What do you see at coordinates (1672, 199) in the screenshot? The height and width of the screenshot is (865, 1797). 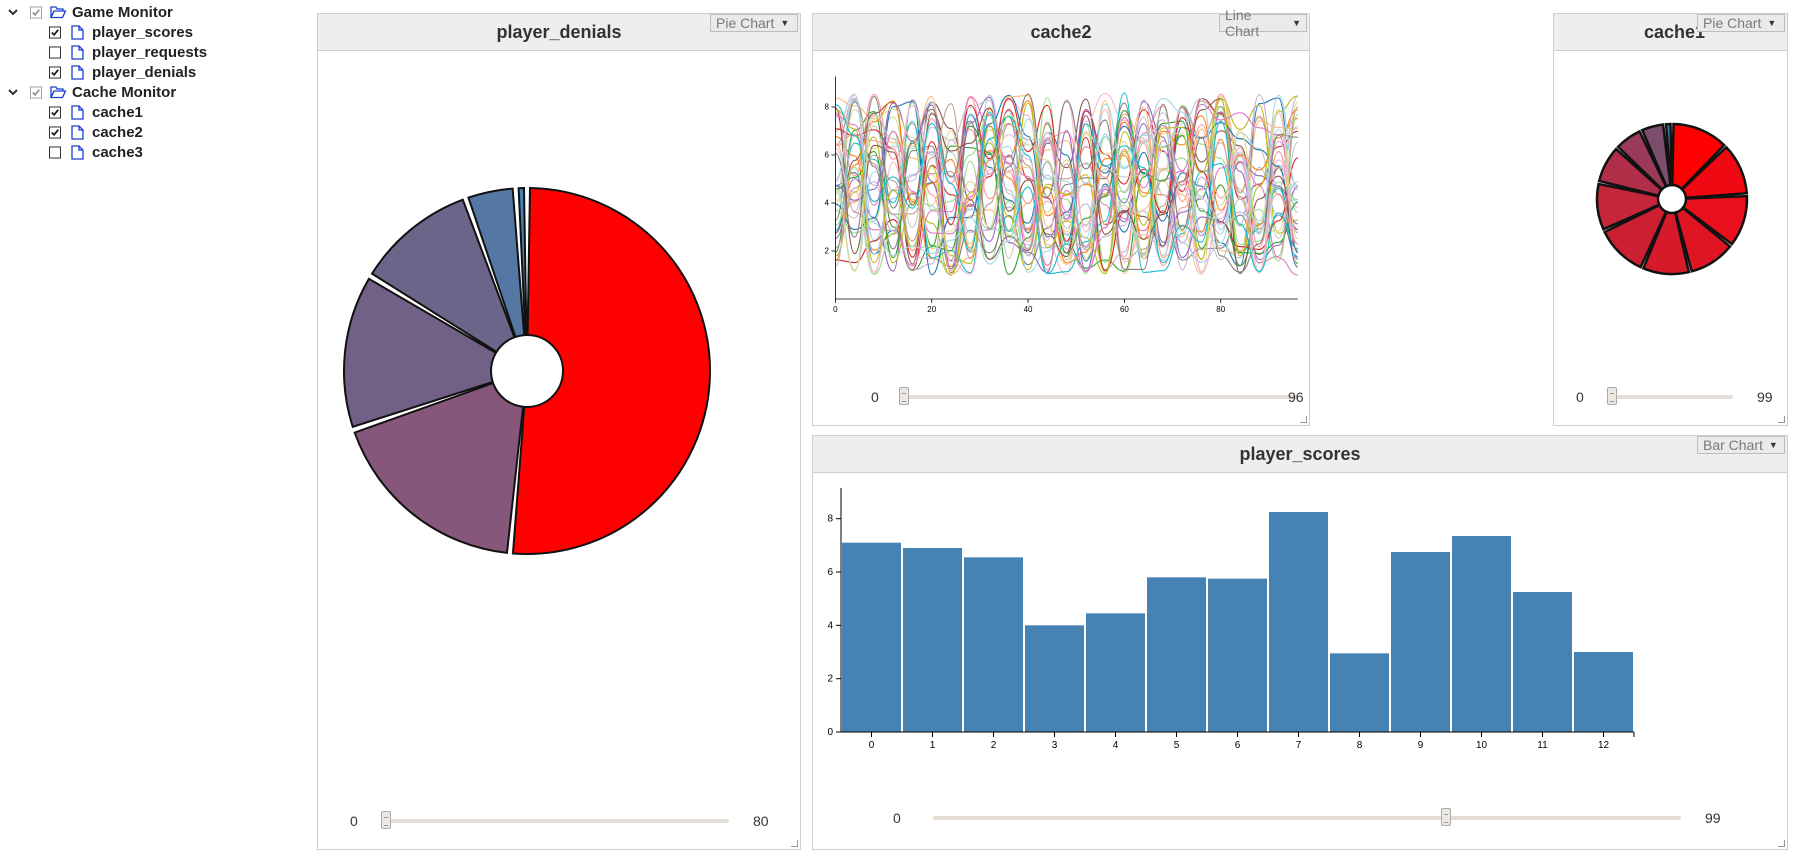 I see `pie-chart-cache1` at bounding box center [1672, 199].